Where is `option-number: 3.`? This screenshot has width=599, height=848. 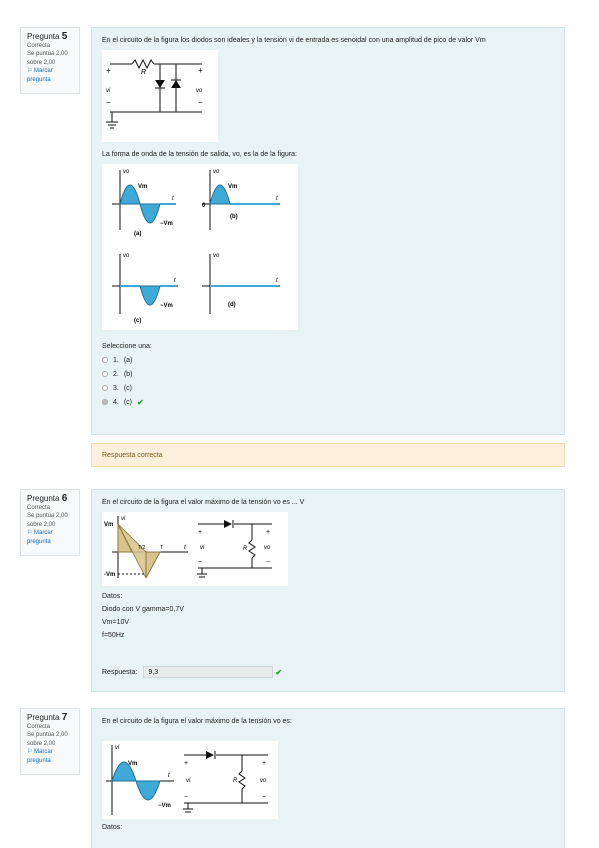
option-number: 3. is located at coordinates (116, 388).